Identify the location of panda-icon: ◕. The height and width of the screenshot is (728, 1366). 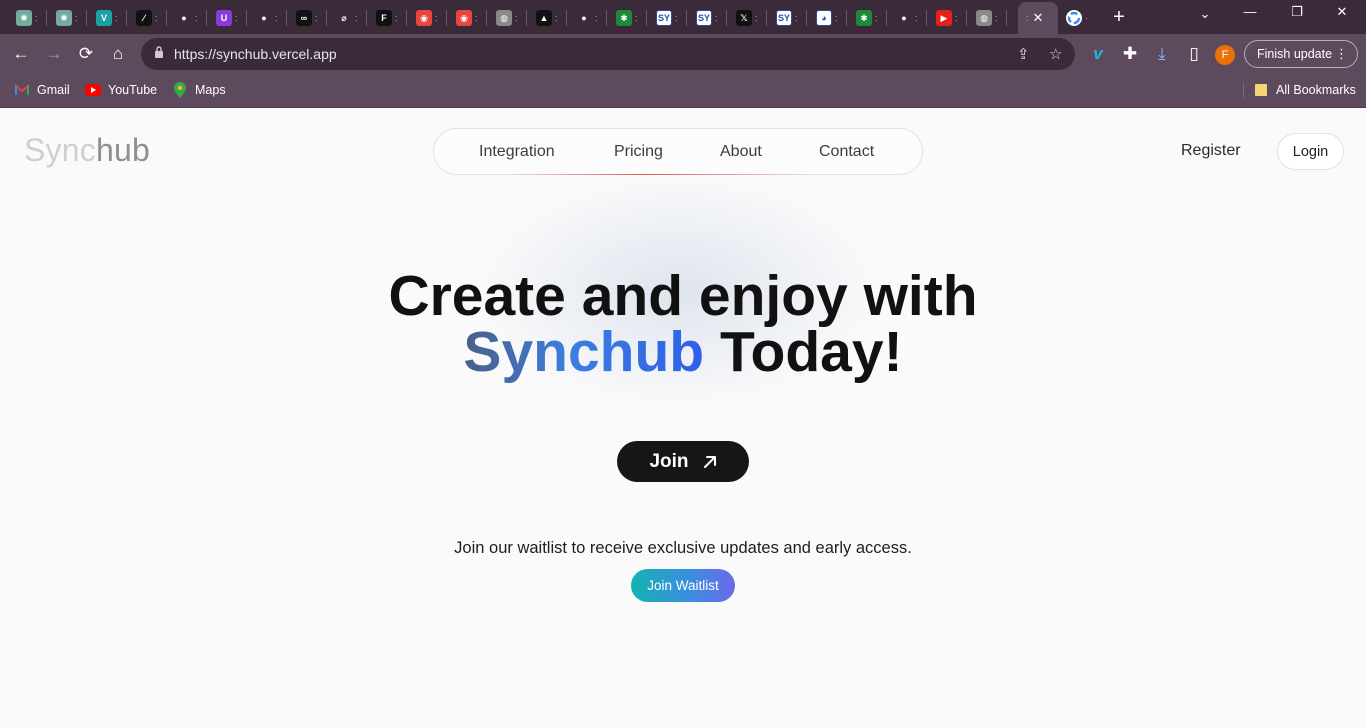
(824, 18).